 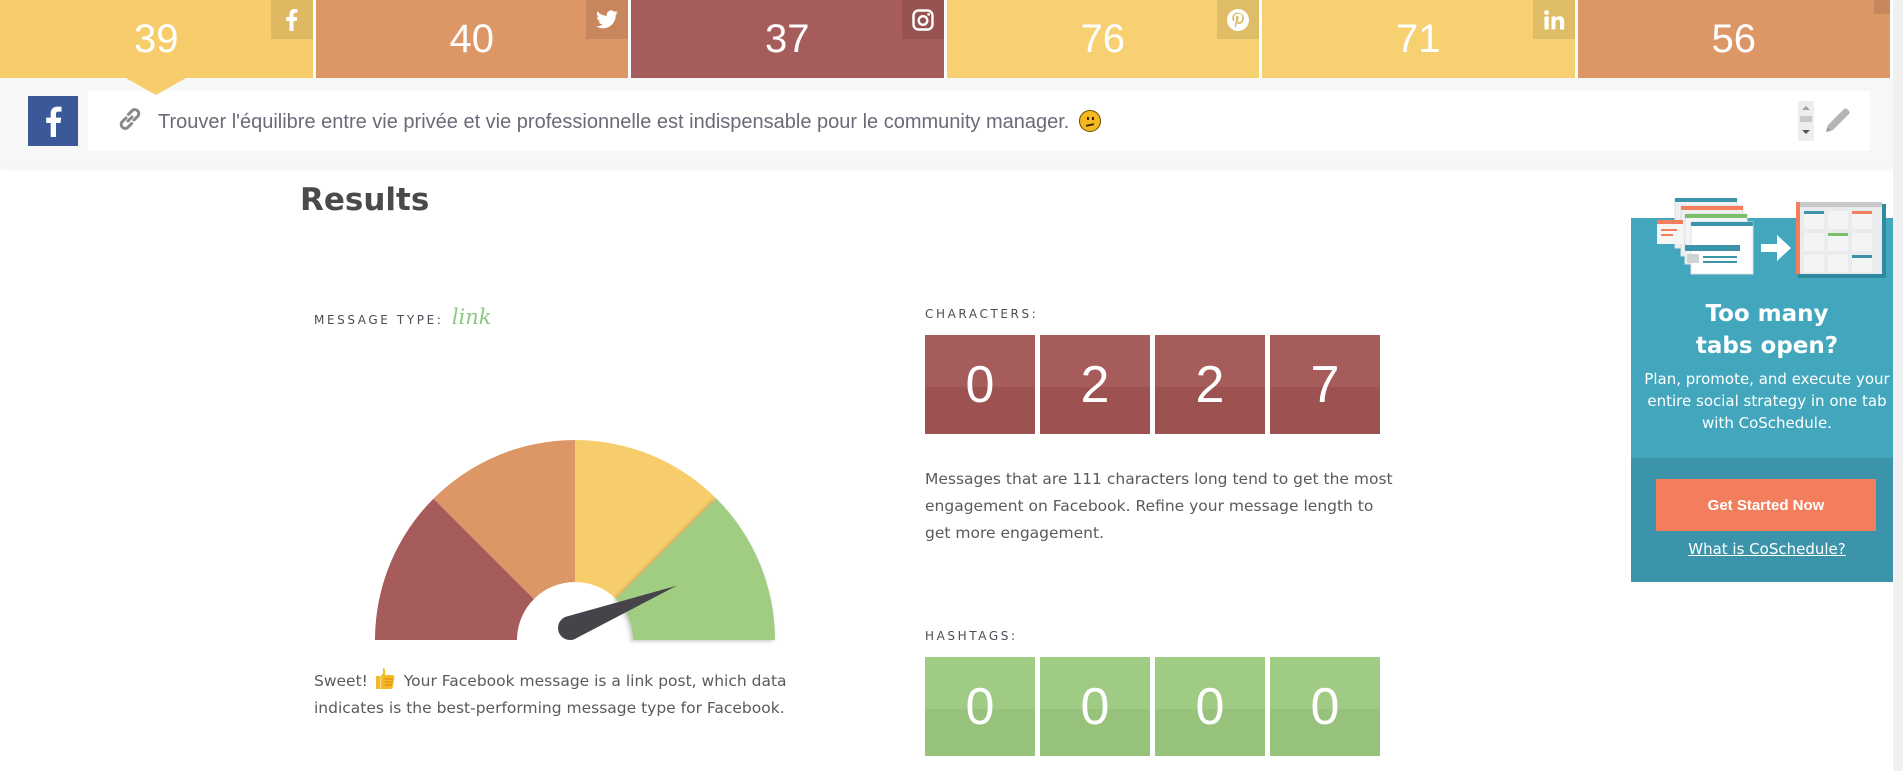 I want to click on results-heading: Results, so click(x=365, y=200).